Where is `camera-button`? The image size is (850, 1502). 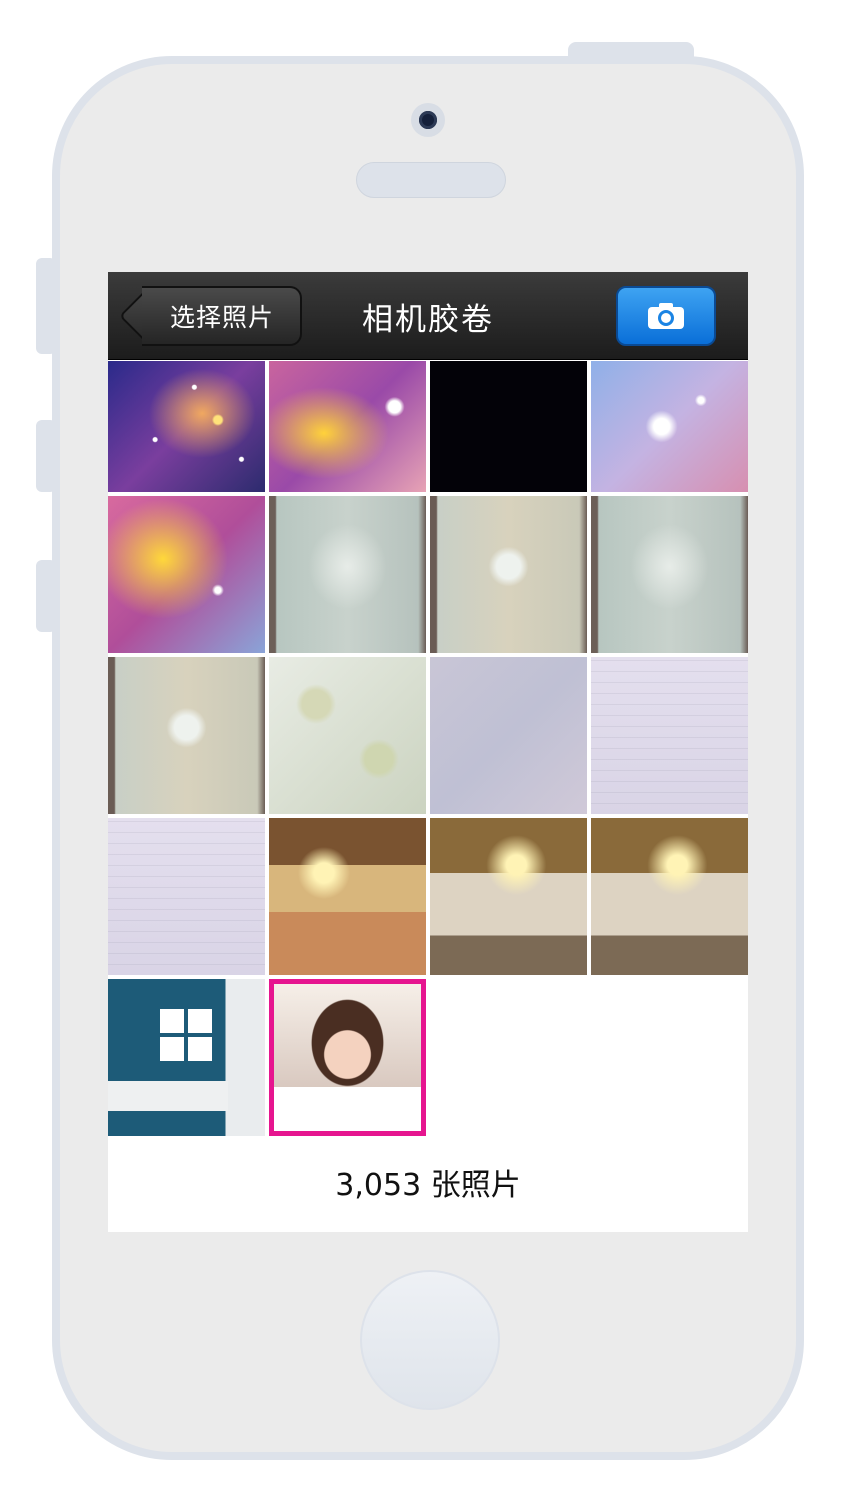 camera-button is located at coordinates (666, 316).